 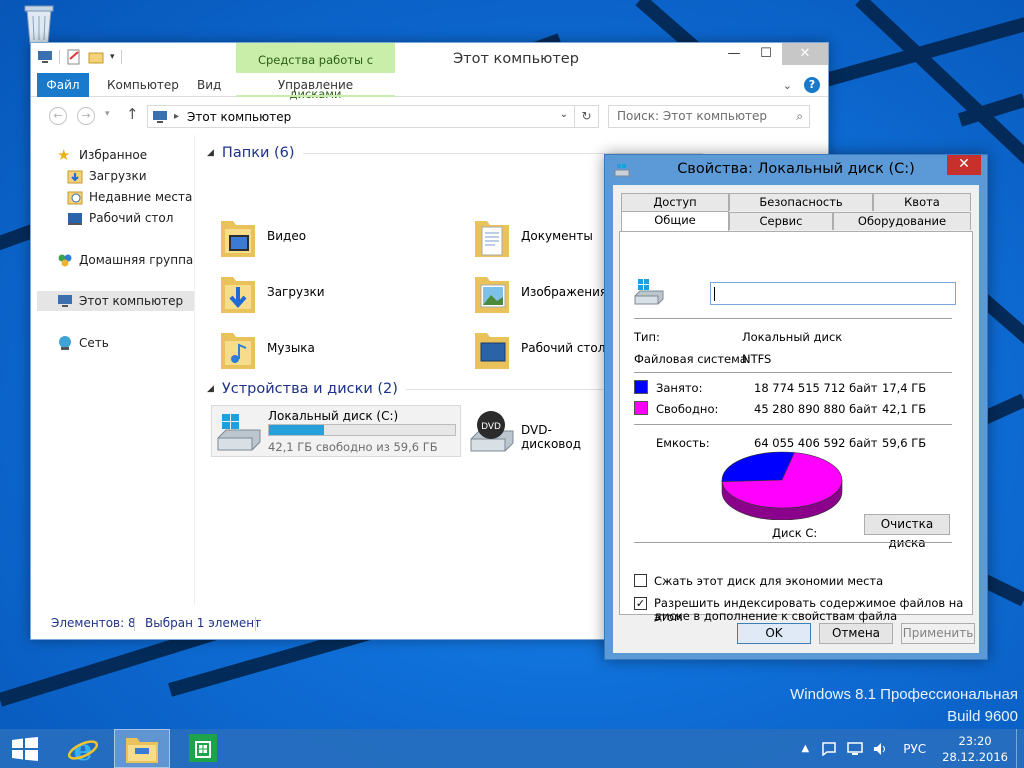 I want to click on dialog-titlebar: Свойства: Локальный диск (C:) ✕, so click(x=796, y=170).